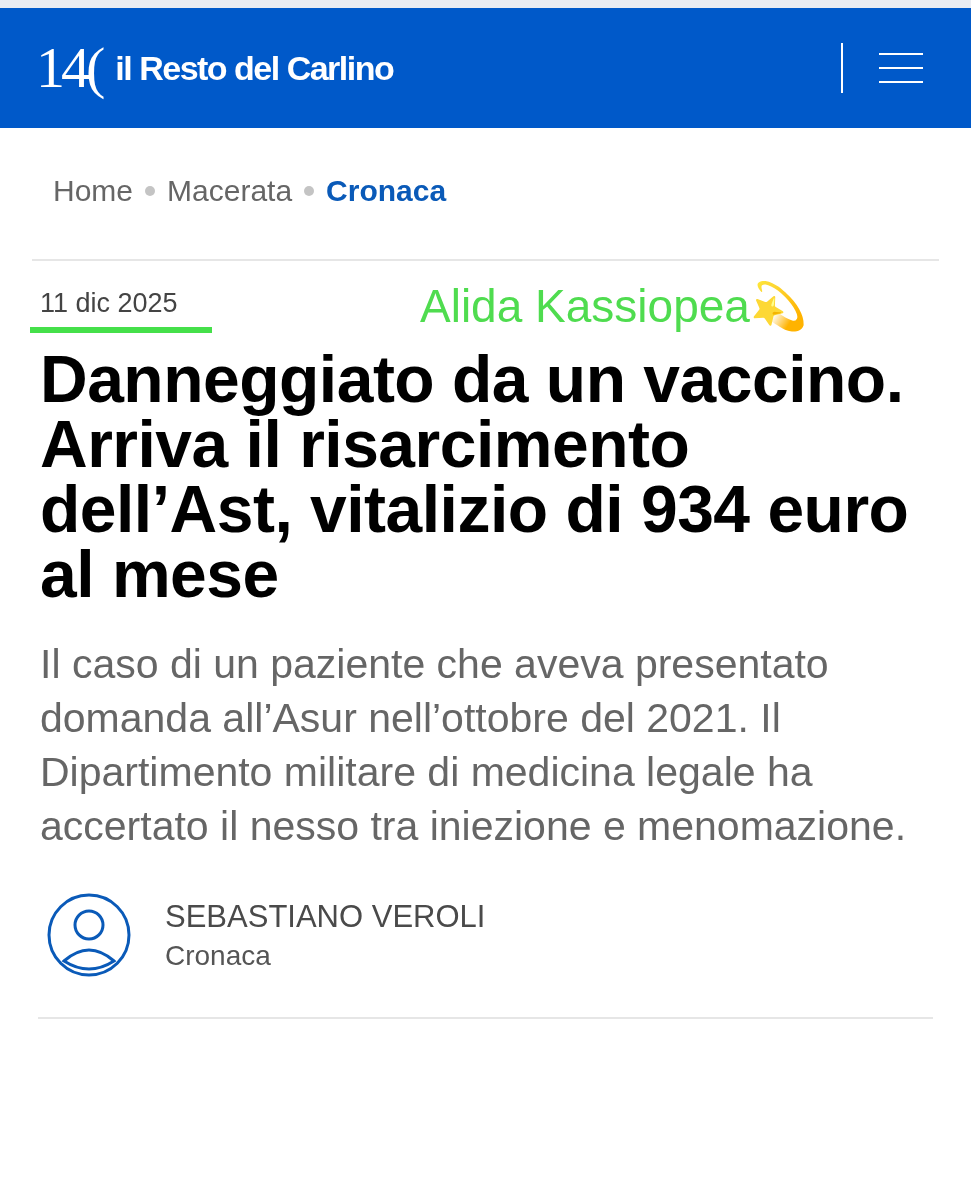 The image size is (971, 1200). What do you see at coordinates (325, 916) in the screenshot?
I see `author-name: SEBASTIANO VEROLI` at bounding box center [325, 916].